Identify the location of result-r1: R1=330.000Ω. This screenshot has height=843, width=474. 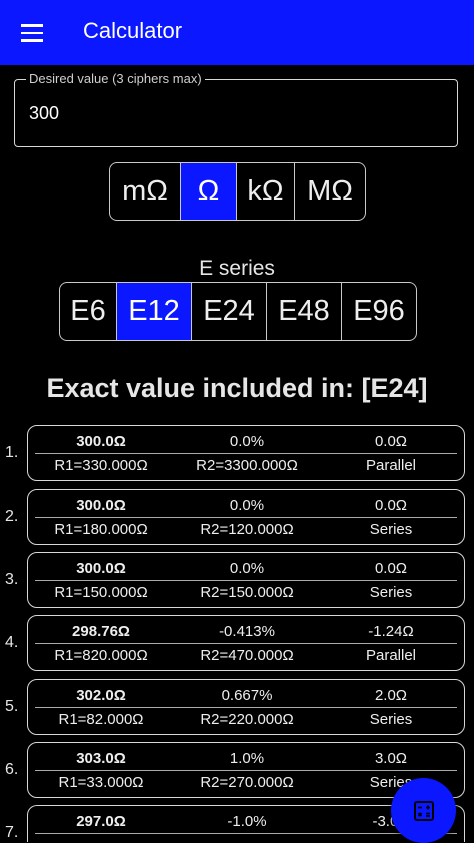
(101, 465).